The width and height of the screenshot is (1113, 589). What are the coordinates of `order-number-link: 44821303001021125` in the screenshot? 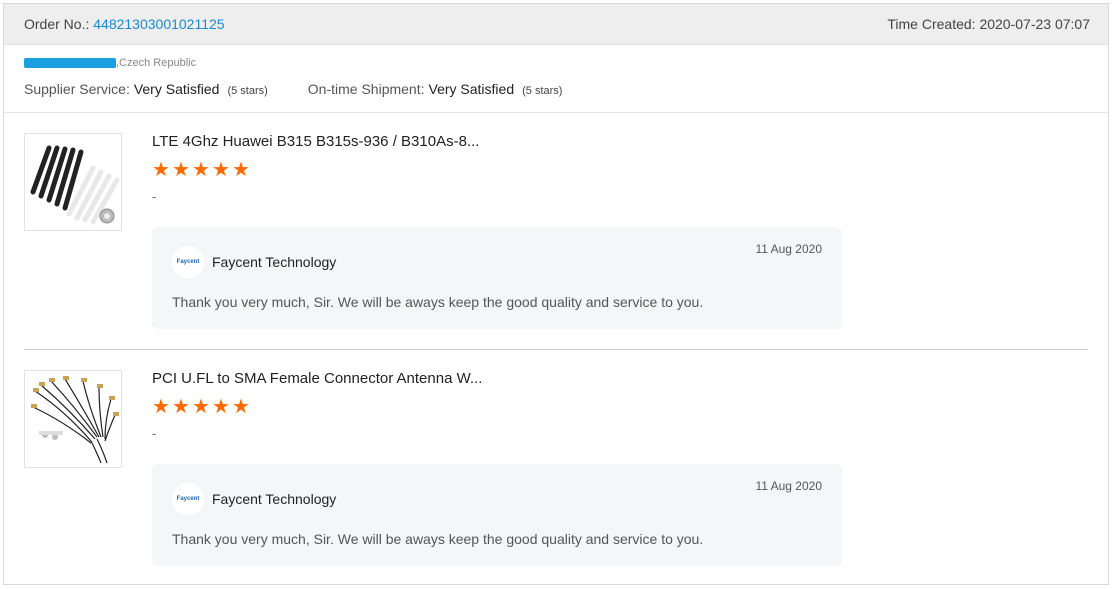 It's located at (158, 24).